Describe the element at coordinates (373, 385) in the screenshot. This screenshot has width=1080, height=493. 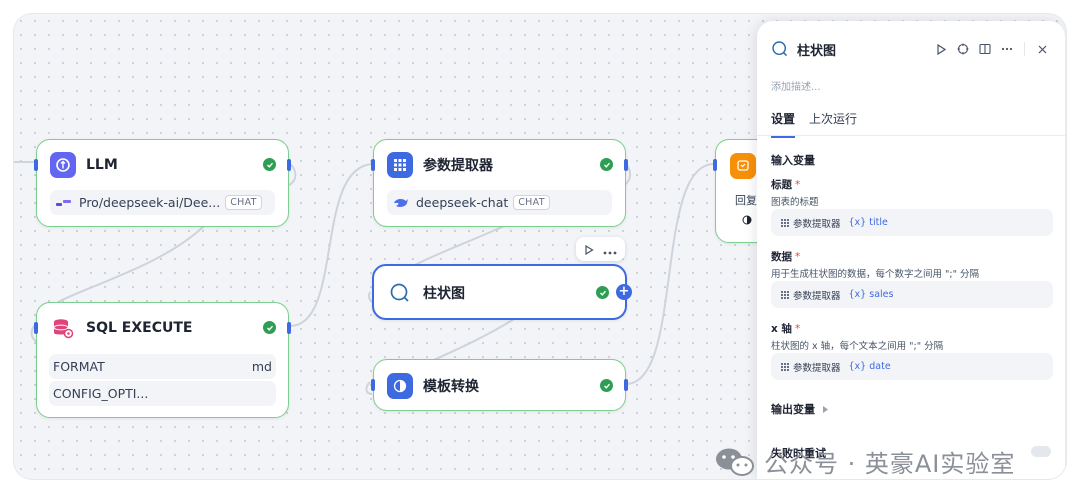
I see `node-template-input-handle` at that location.